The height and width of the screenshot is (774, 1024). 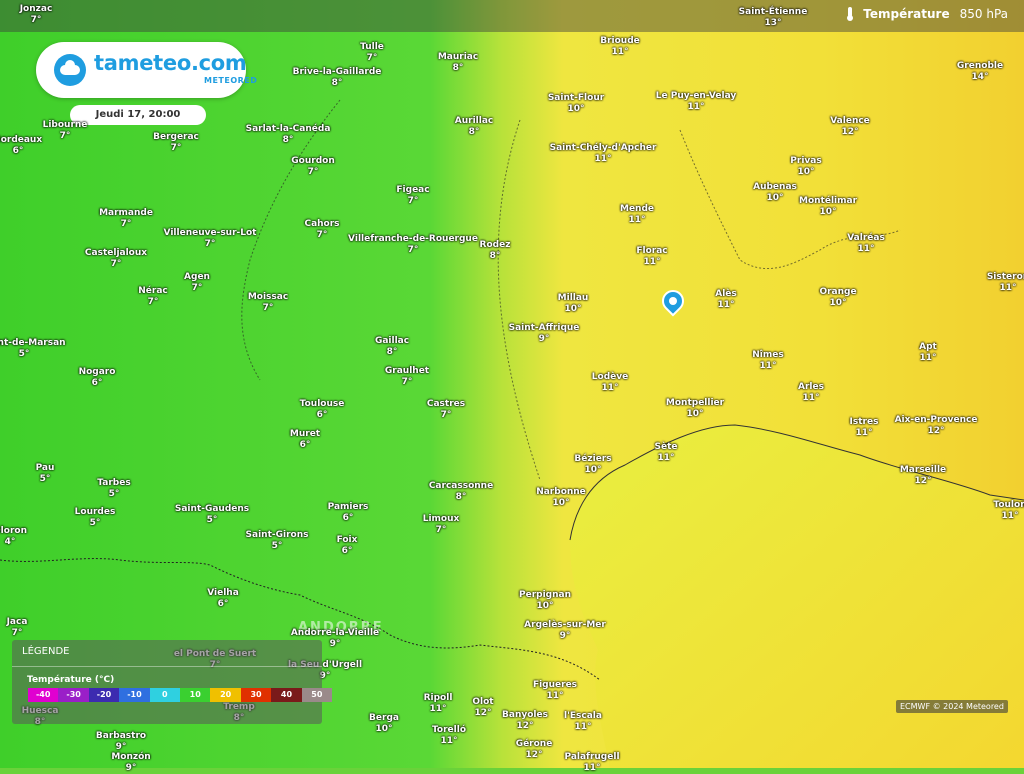 What do you see at coordinates (65, 131) in the screenshot?
I see `city-label: Libourne 7°` at bounding box center [65, 131].